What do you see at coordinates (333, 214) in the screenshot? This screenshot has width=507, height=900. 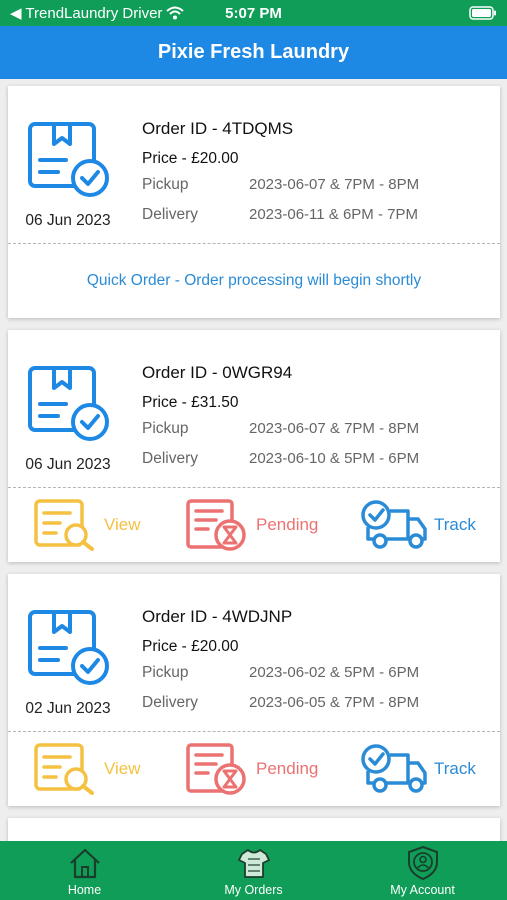 I see `delivery-value: 2023-06-11 & 6PM - 7PM` at bounding box center [333, 214].